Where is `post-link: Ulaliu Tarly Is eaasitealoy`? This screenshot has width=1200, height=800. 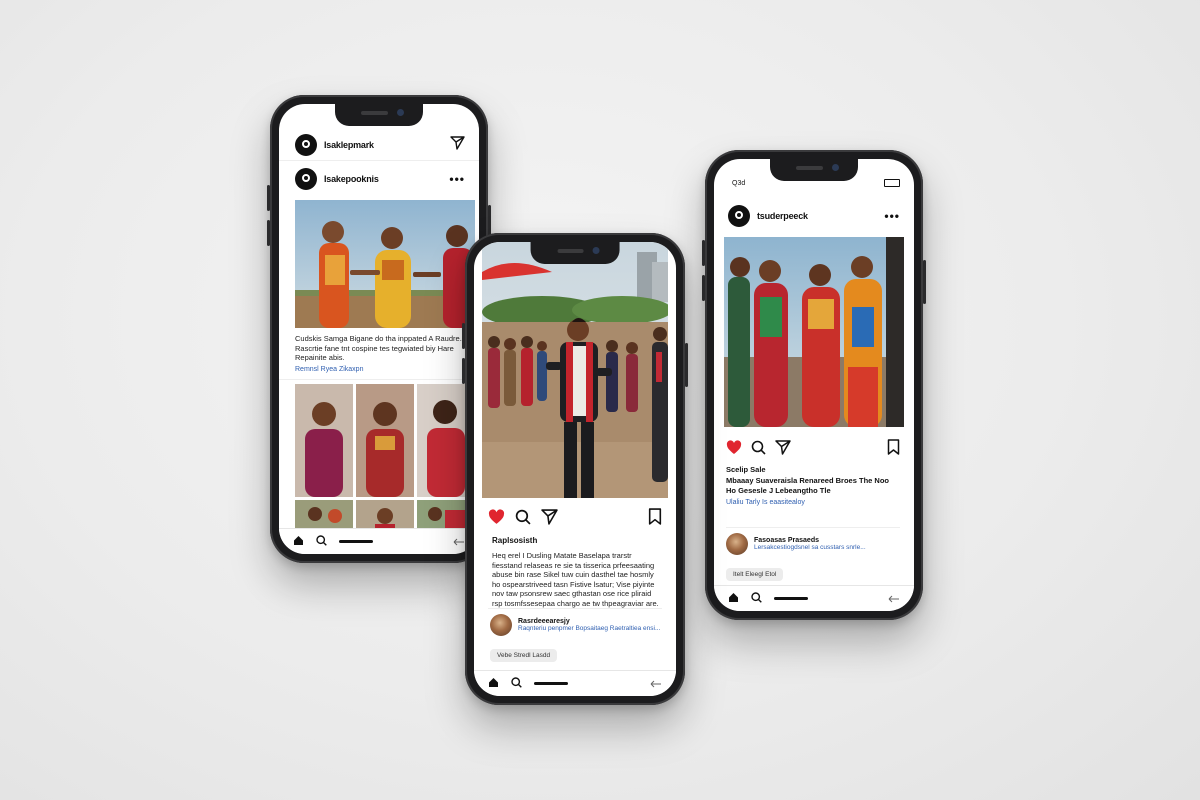
post-link: Ulaliu Tarly Is eaasitealoy is located at coordinates (813, 502).